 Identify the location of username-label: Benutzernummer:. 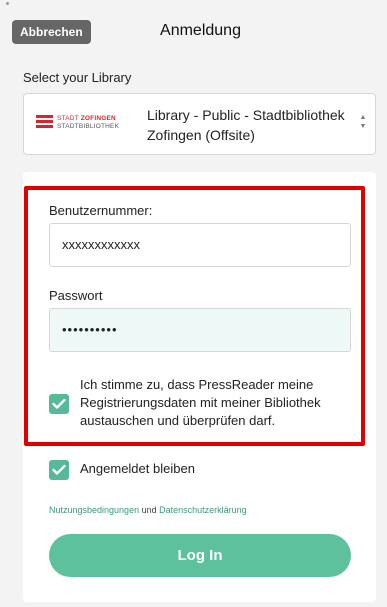
(101, 210).